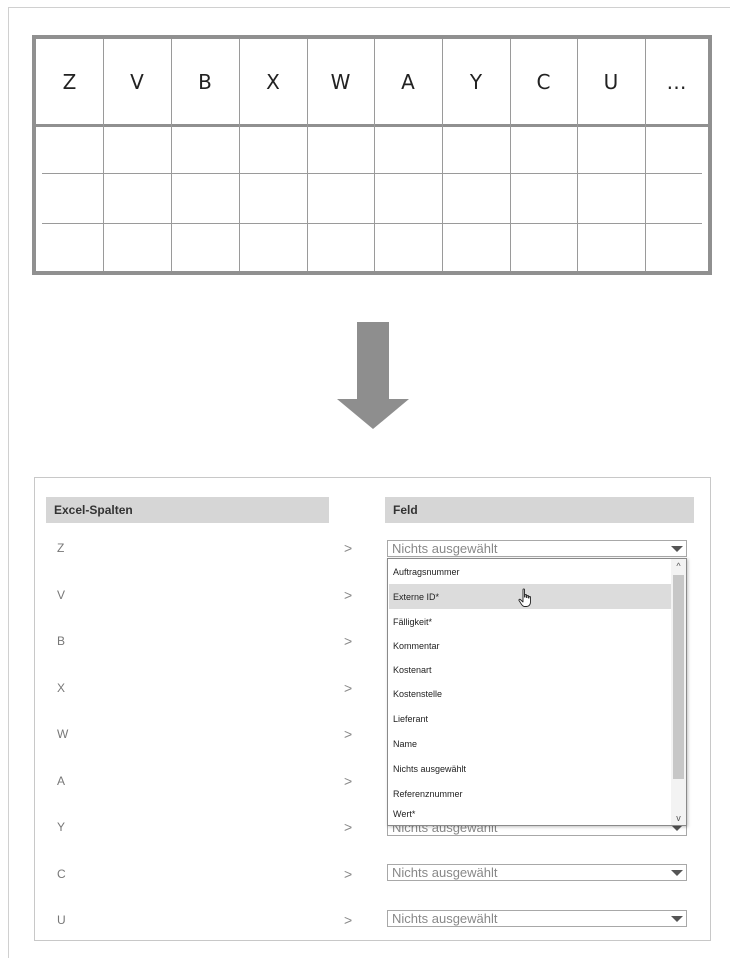 This screenshot has height=958, width=730. I want to click on down-arrow-icon, so click(373, 361).